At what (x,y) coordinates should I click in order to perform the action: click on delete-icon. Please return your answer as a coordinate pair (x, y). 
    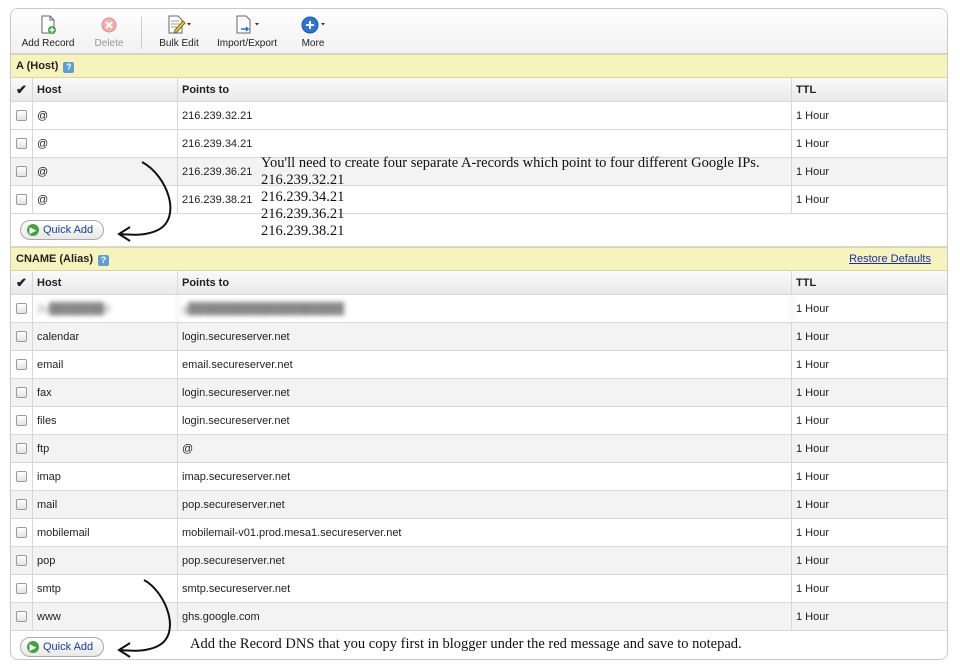
    Looking at the image, I should click on (109, 25).